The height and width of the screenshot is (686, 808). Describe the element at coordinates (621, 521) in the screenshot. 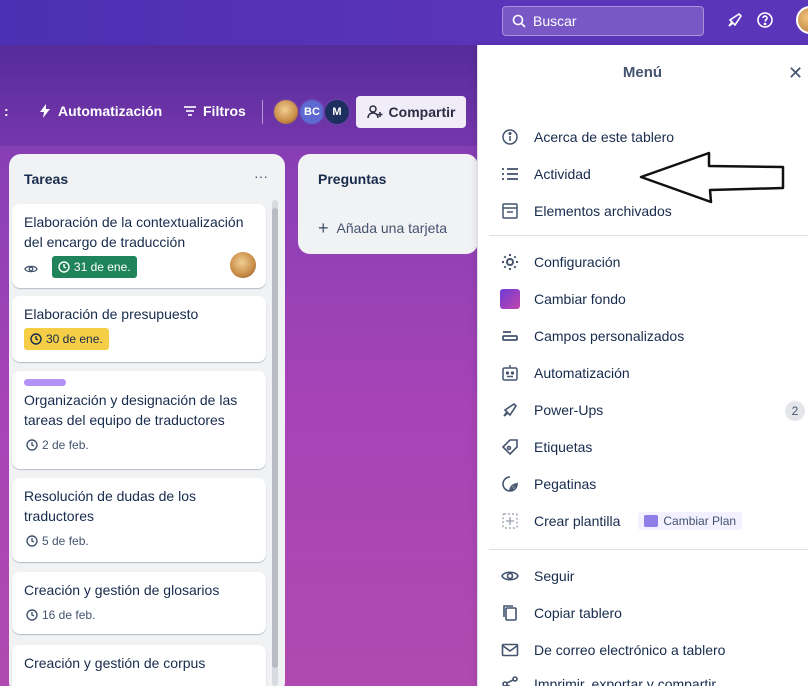

I see `menu-item-create-template: Crear plantilla Cambiar Plan` at that location.